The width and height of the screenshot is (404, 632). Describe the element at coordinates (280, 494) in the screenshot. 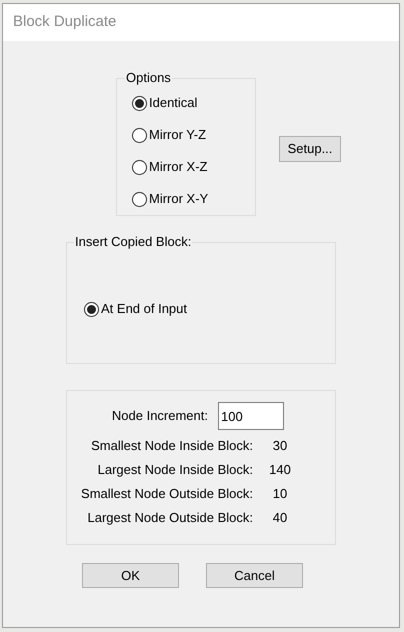

I see `info-value: 10` at that location.